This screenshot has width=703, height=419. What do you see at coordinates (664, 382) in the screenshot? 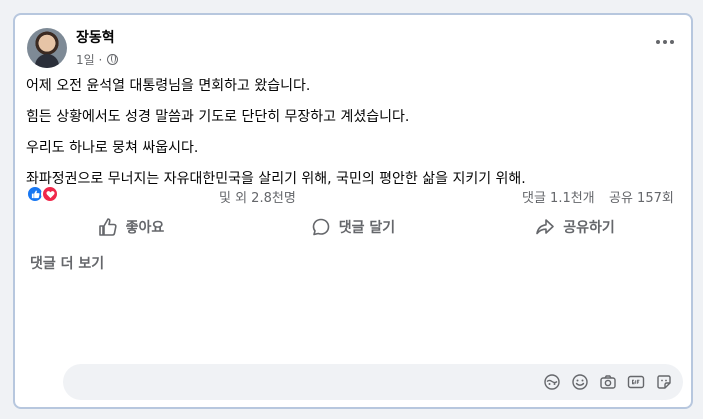
I see `sticker-icon` at bounding box center [664, 382].